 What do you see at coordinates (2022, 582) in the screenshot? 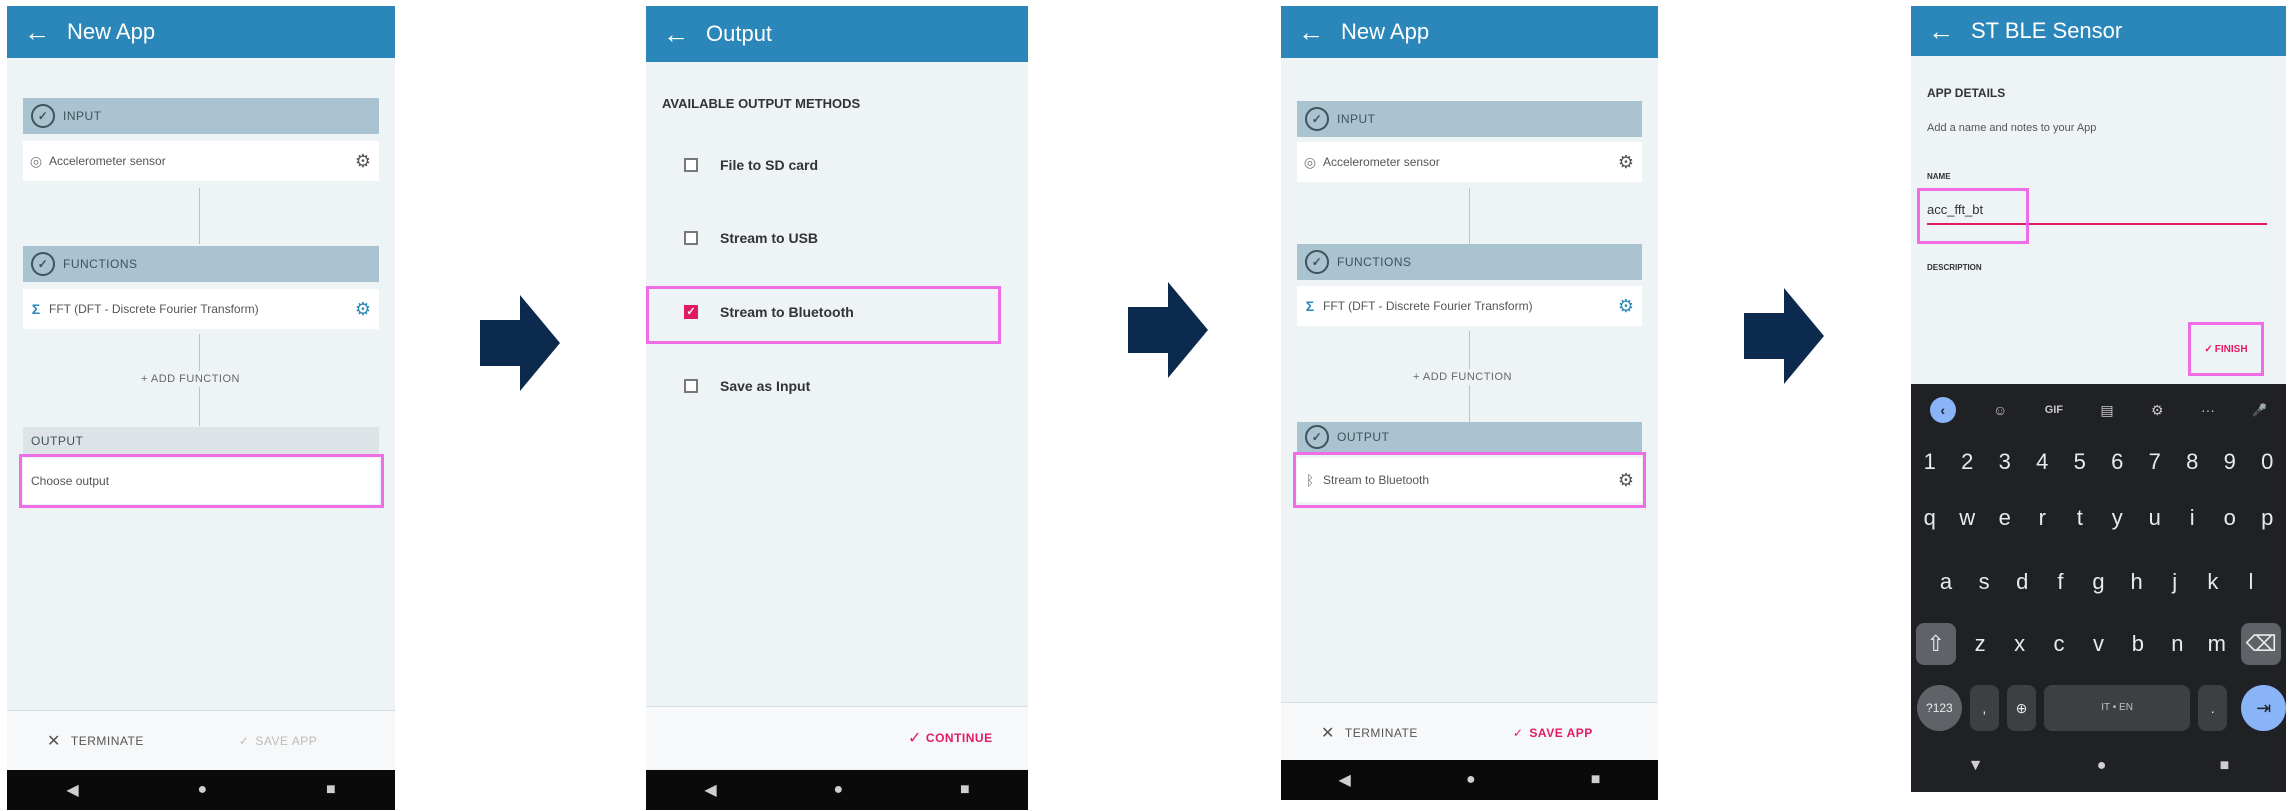
I see `key: d` at bounding box center [2022, 582].